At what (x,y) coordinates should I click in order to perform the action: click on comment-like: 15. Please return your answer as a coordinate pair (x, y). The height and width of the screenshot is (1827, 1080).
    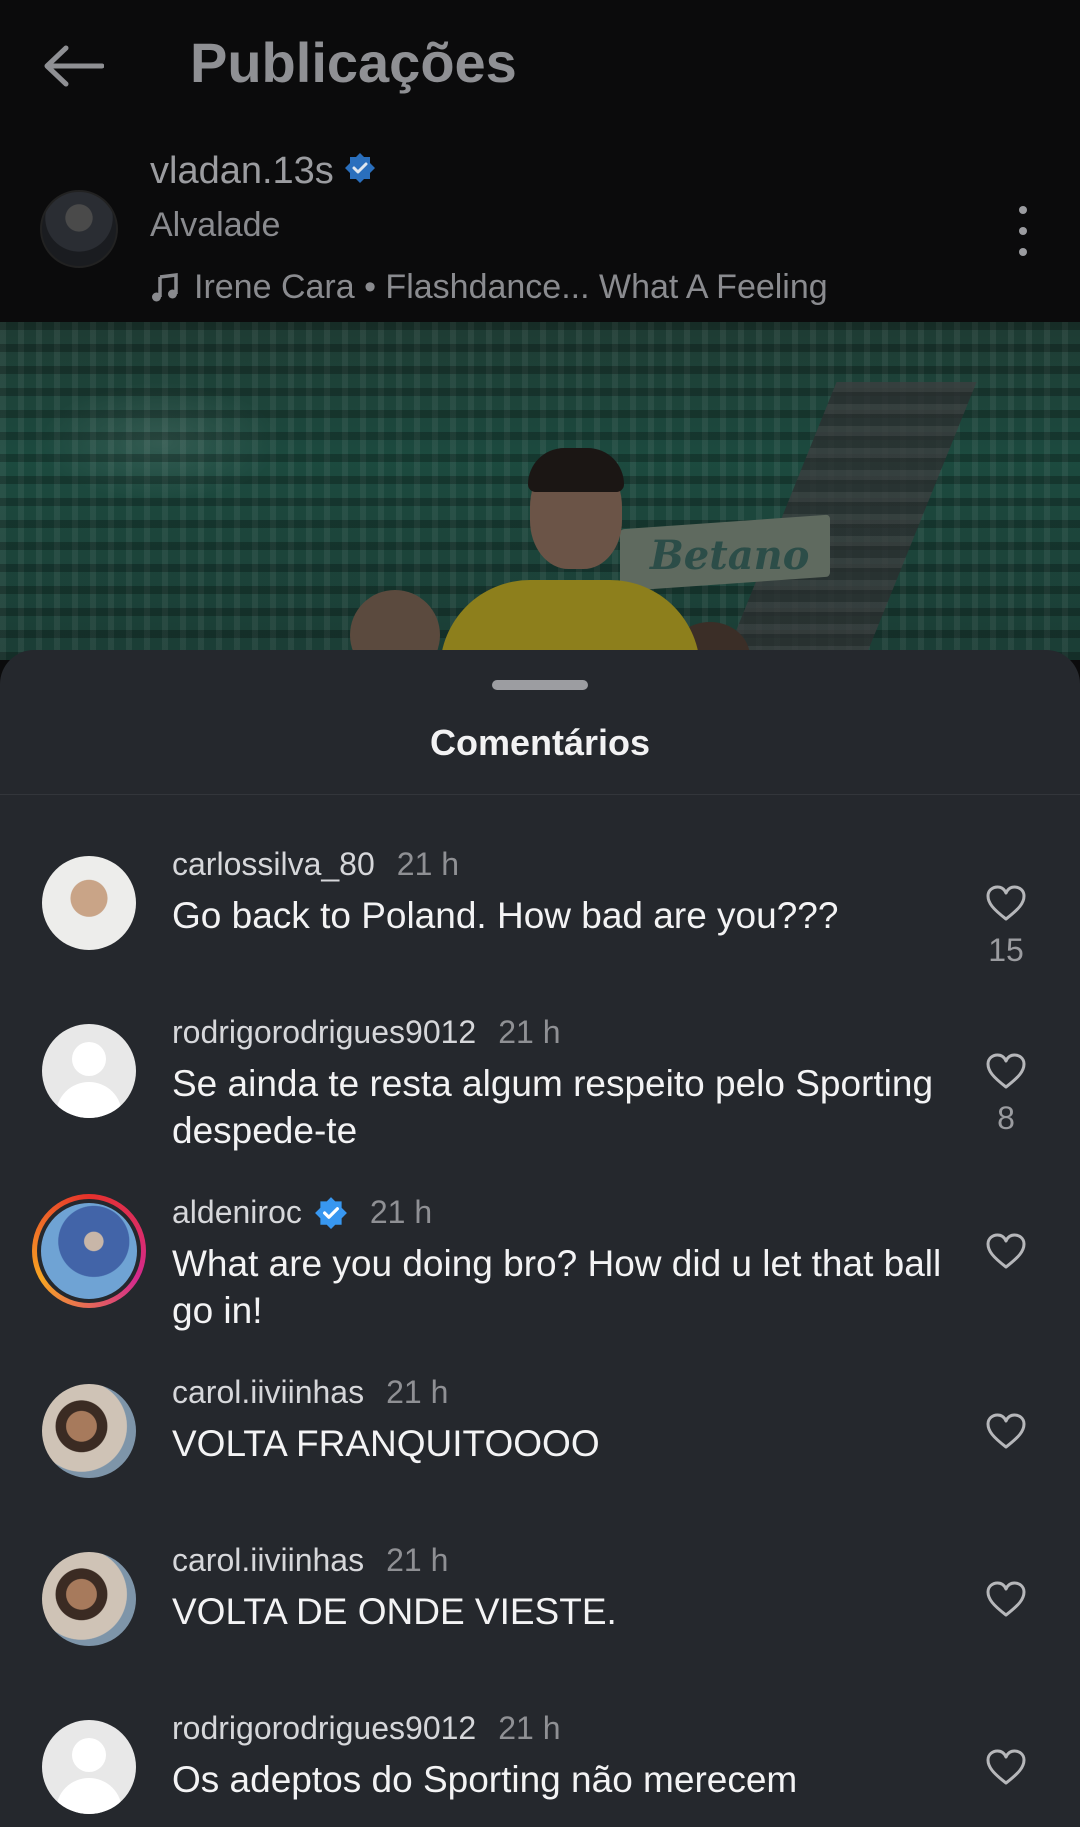
    Looking at the image, I should click on (1006, 926).